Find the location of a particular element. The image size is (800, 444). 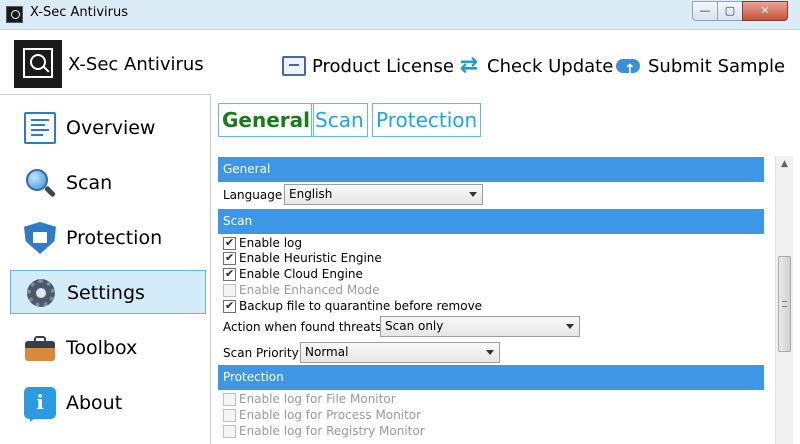

app-logo-icon is located at coordinates (38, 64).